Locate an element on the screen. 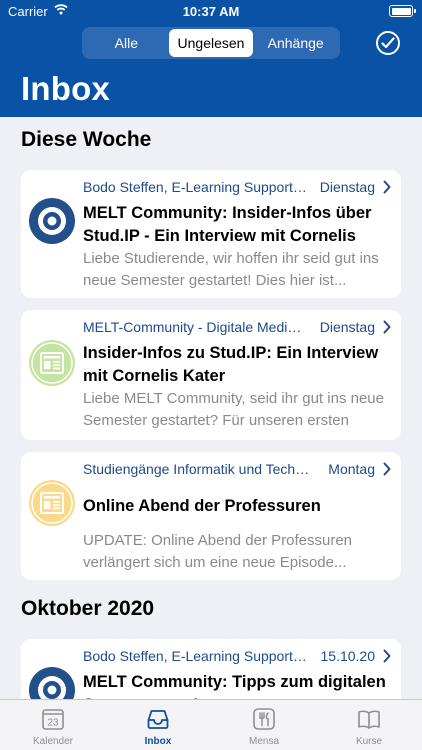 This screenshot has height=750, width=422. book-icon is located at coordinates (369, 719).